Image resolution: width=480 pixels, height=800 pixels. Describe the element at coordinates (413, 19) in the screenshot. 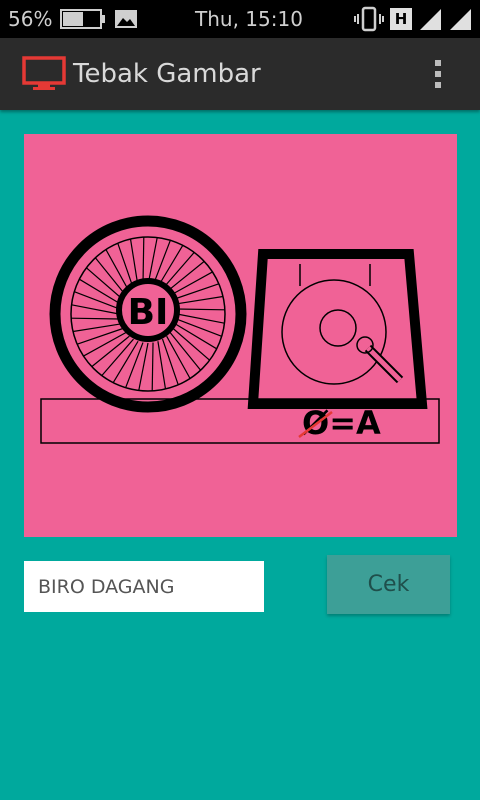

I see `status-right: H` at that location.